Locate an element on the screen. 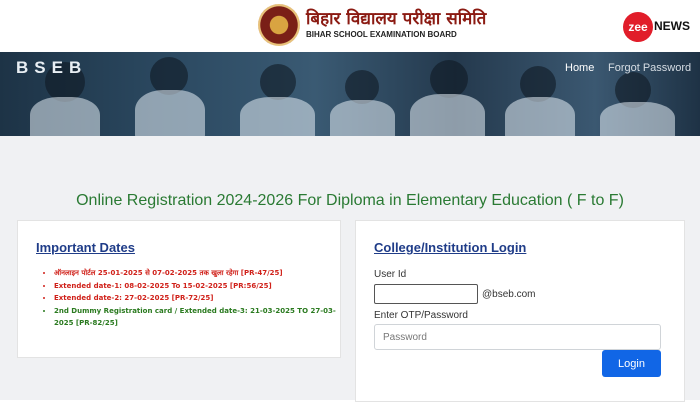 This screenshot has width=700, height=402. zee-news-logo-icon: zee is located at coordinates (638, 27).